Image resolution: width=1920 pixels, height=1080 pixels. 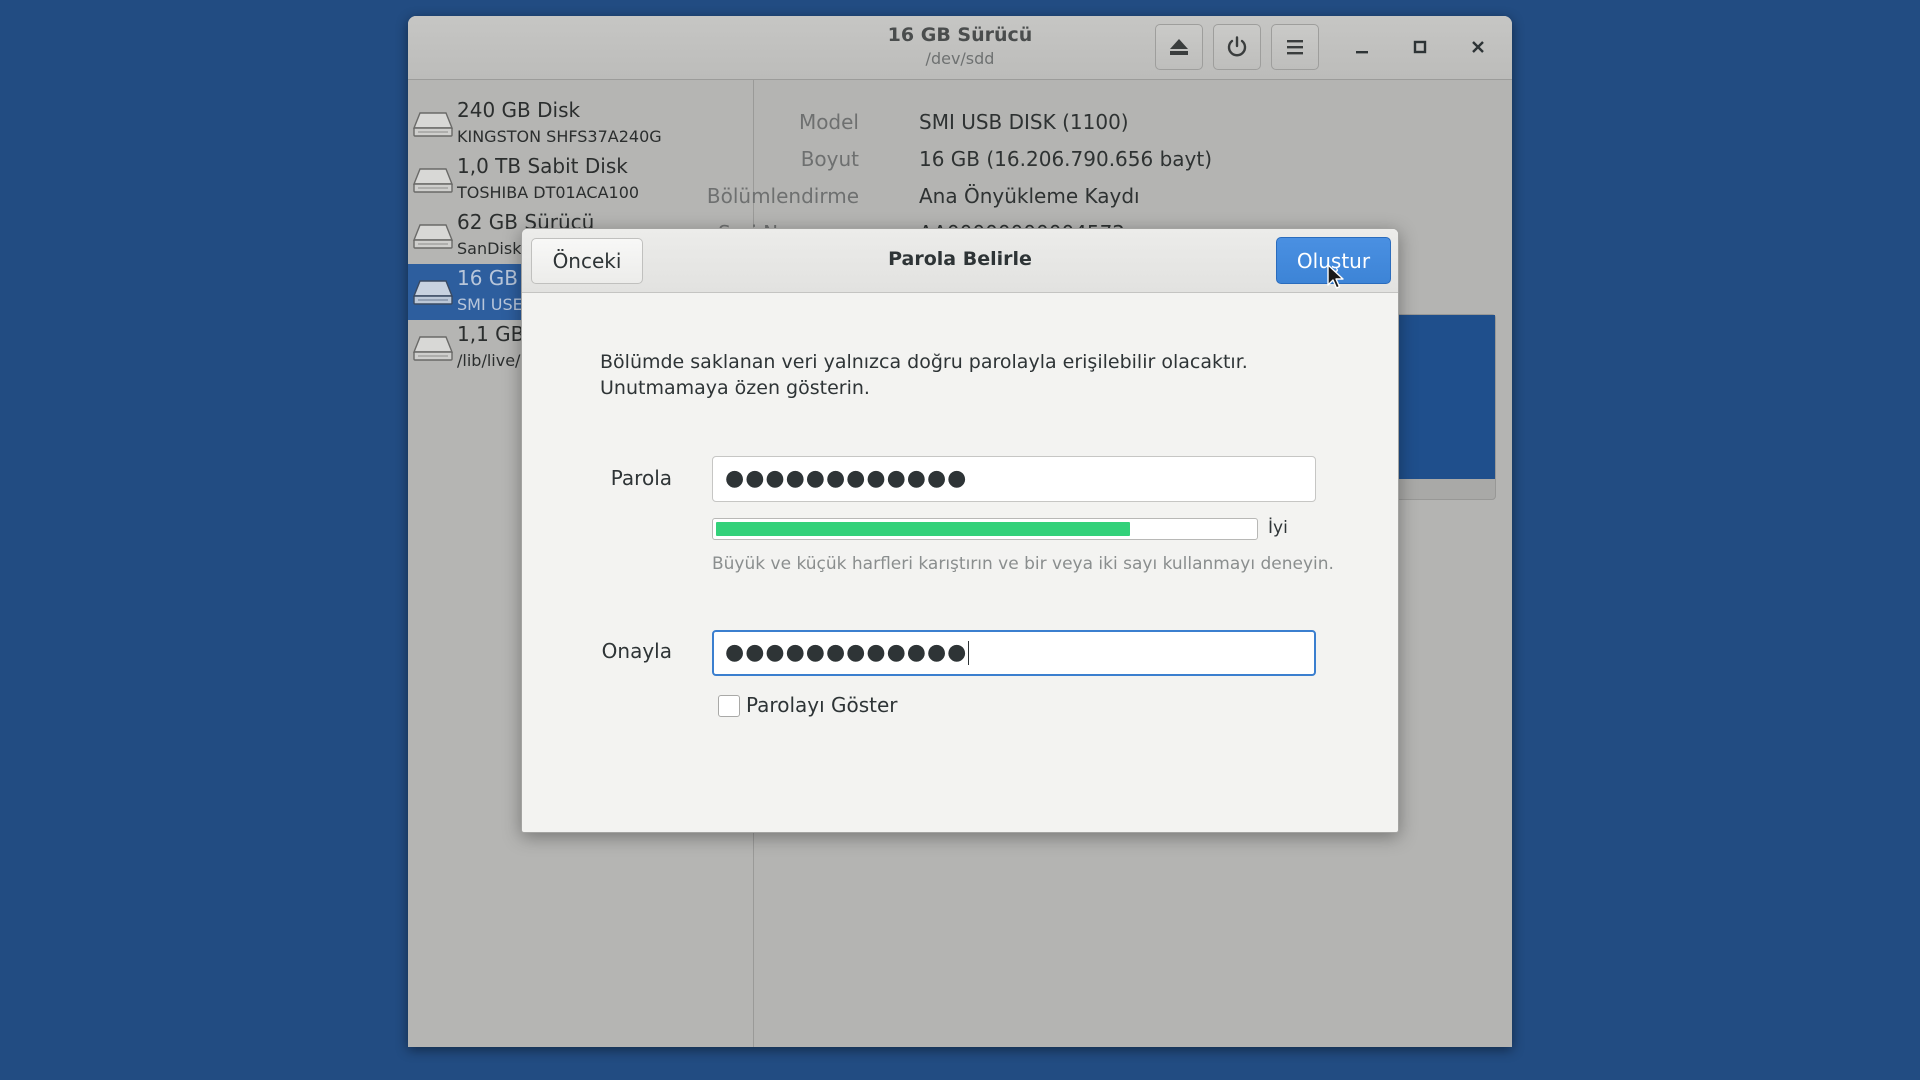 What do you see at coordinates (828, 122) in the screenshot?
I see `info-key: Model` at bounding box center [828, 122].